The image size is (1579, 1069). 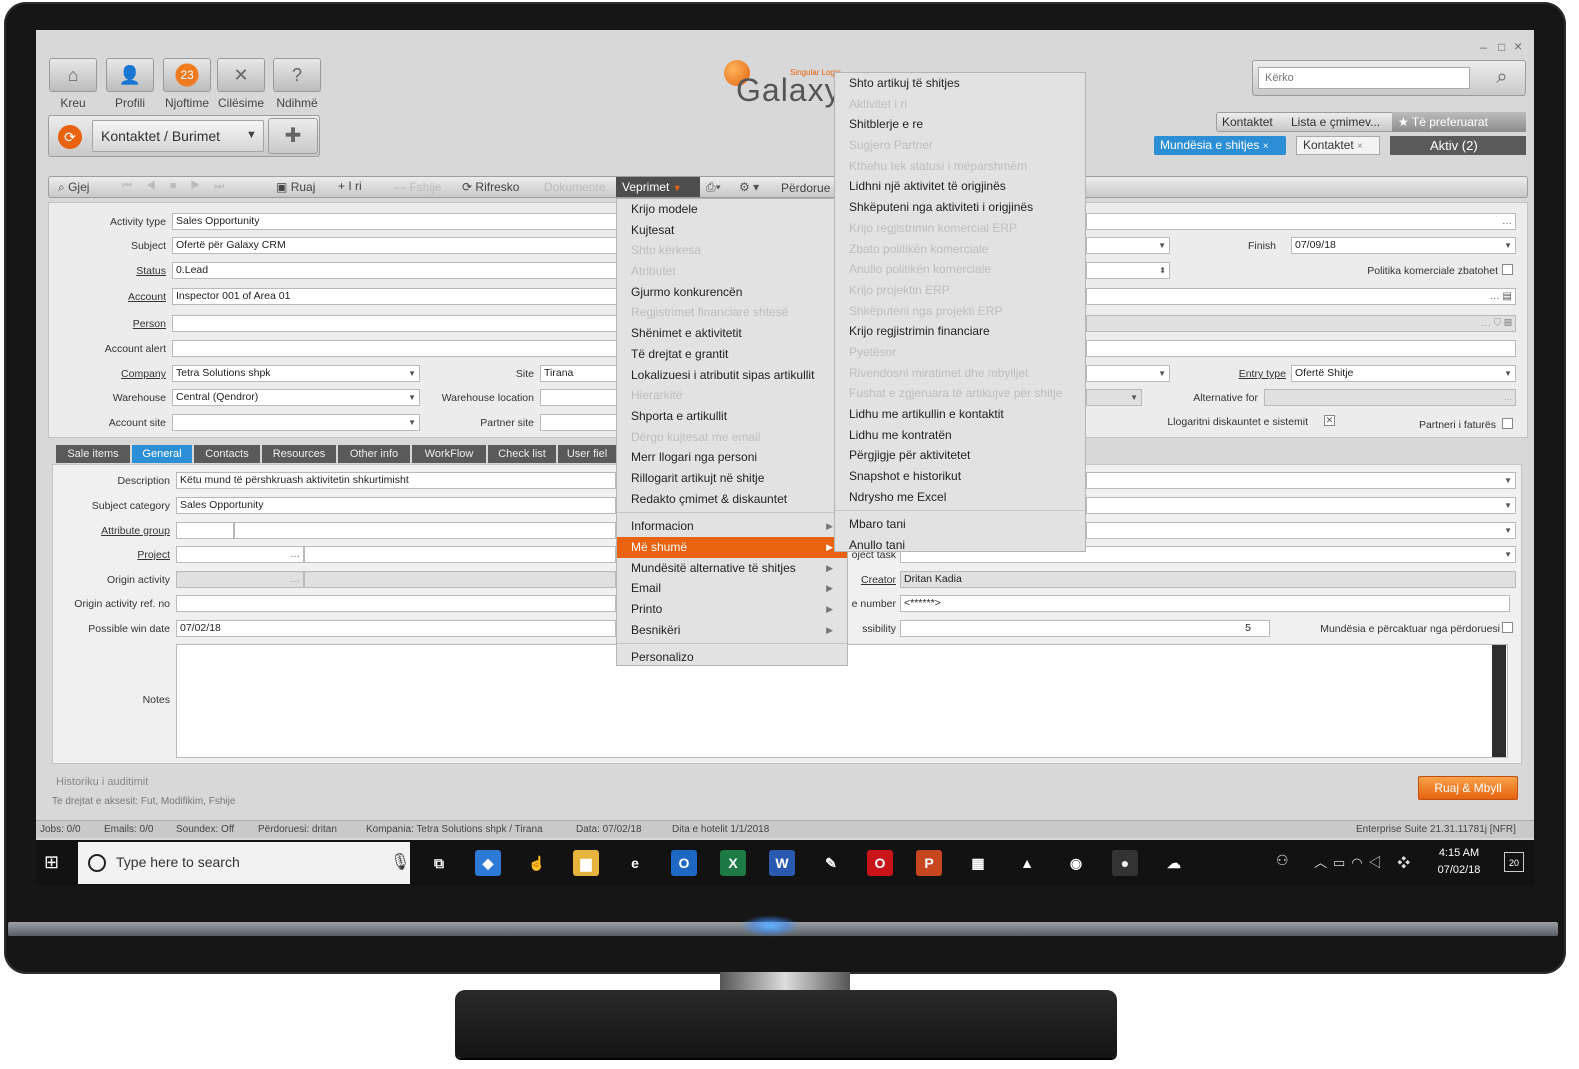 I want to click on more-menu-item-17: Lidhu me kontratën, so click(x=960, y=435).